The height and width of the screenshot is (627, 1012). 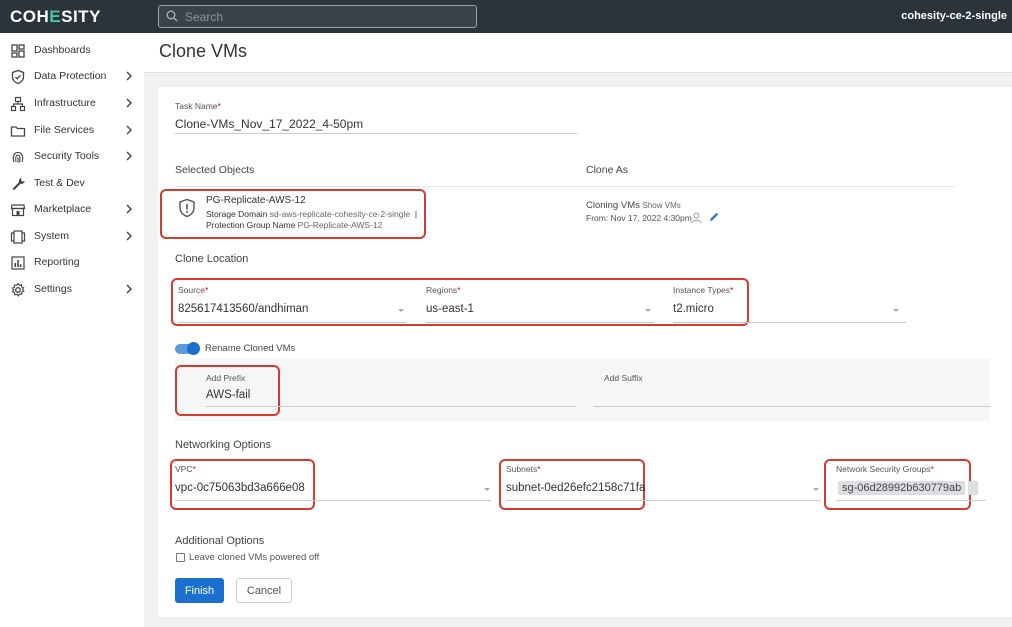 I want to click on system-icon, so click(x=18, y=237).